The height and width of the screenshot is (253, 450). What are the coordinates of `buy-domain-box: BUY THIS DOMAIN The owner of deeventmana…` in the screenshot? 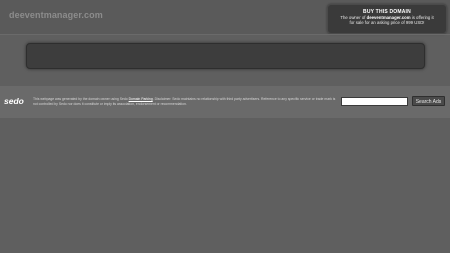 It's located at (387, 19).